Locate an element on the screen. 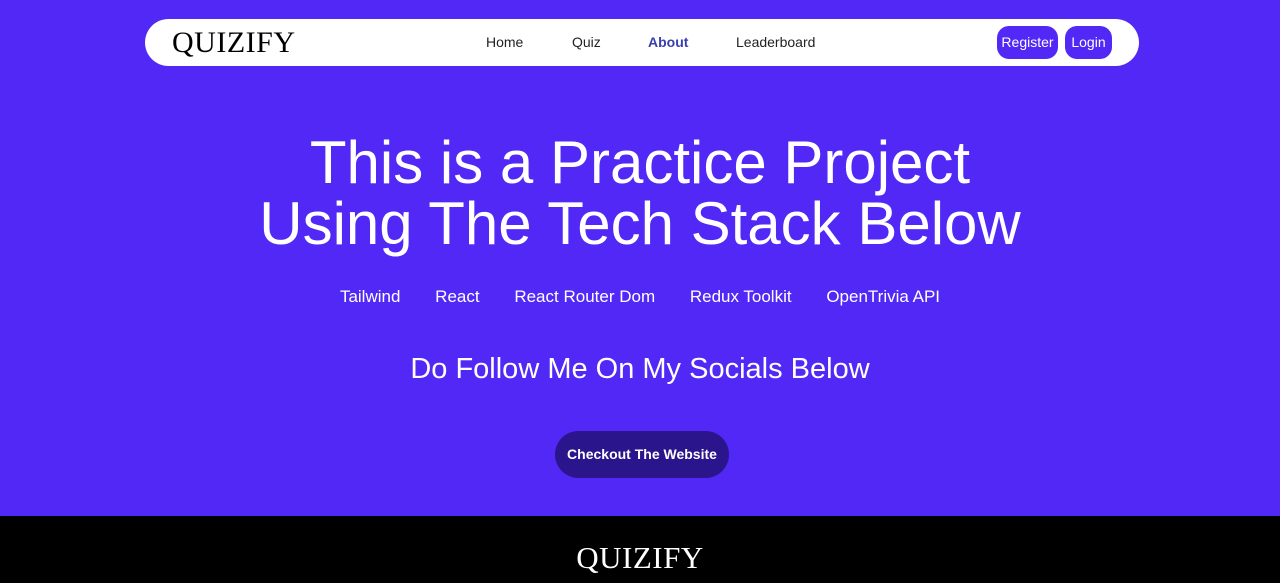 The width and height of the screenshot is (1280, 583). tech-stack-item: Redux Toolkit is located at coordinates (740, 296).